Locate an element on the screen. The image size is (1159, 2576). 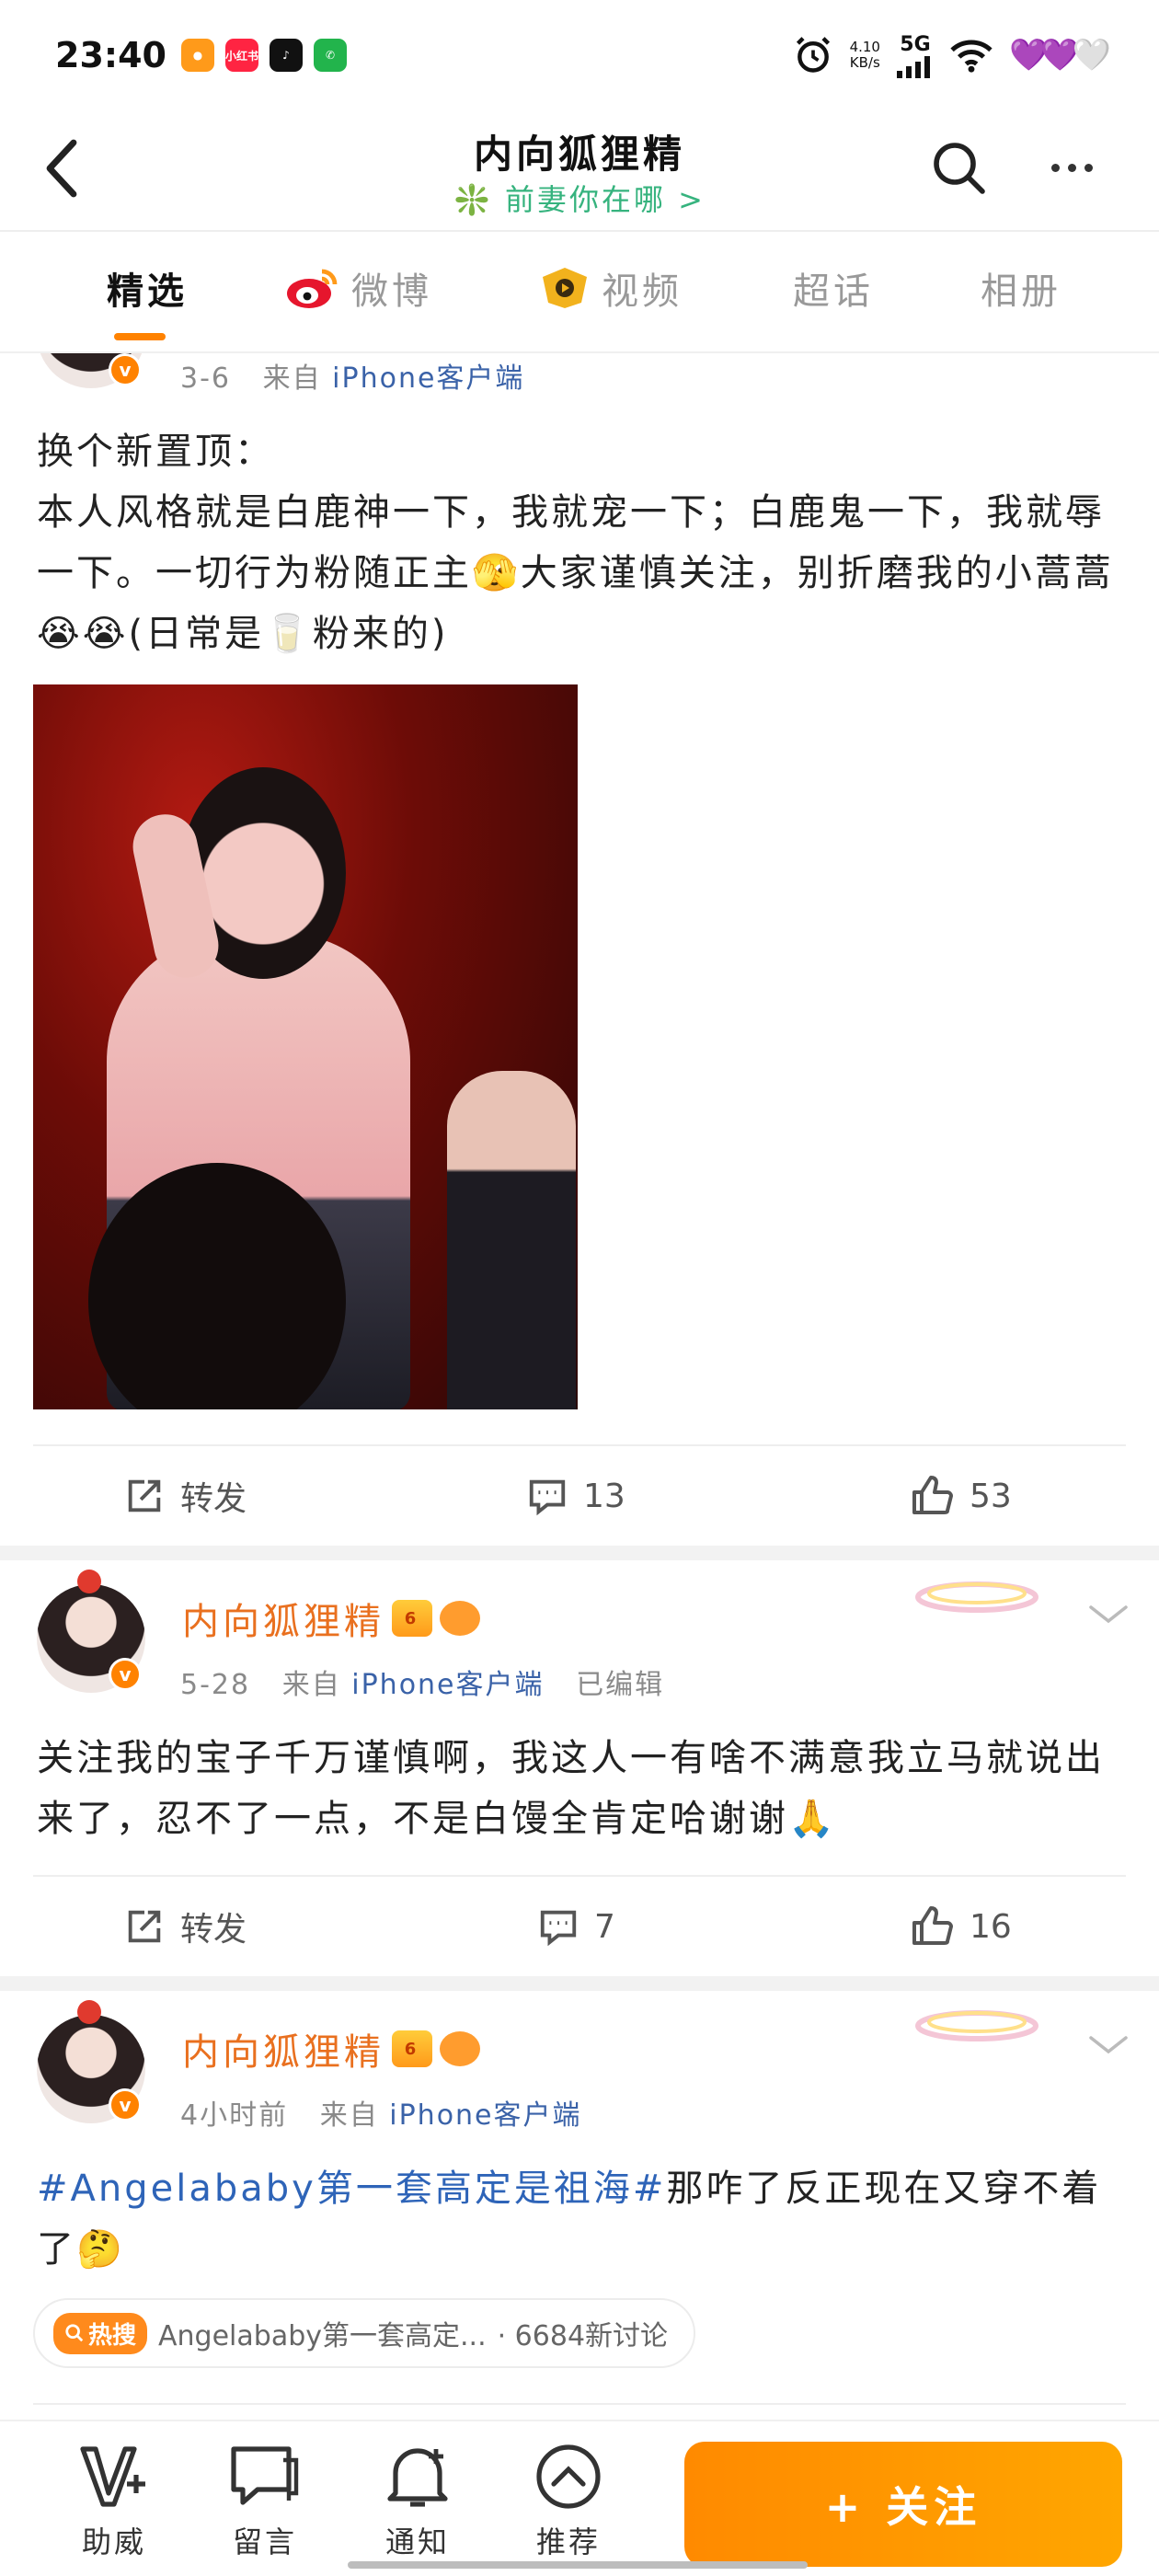
battery-hearts: 💜💜🤍 is located at coordinates (1059, 55).